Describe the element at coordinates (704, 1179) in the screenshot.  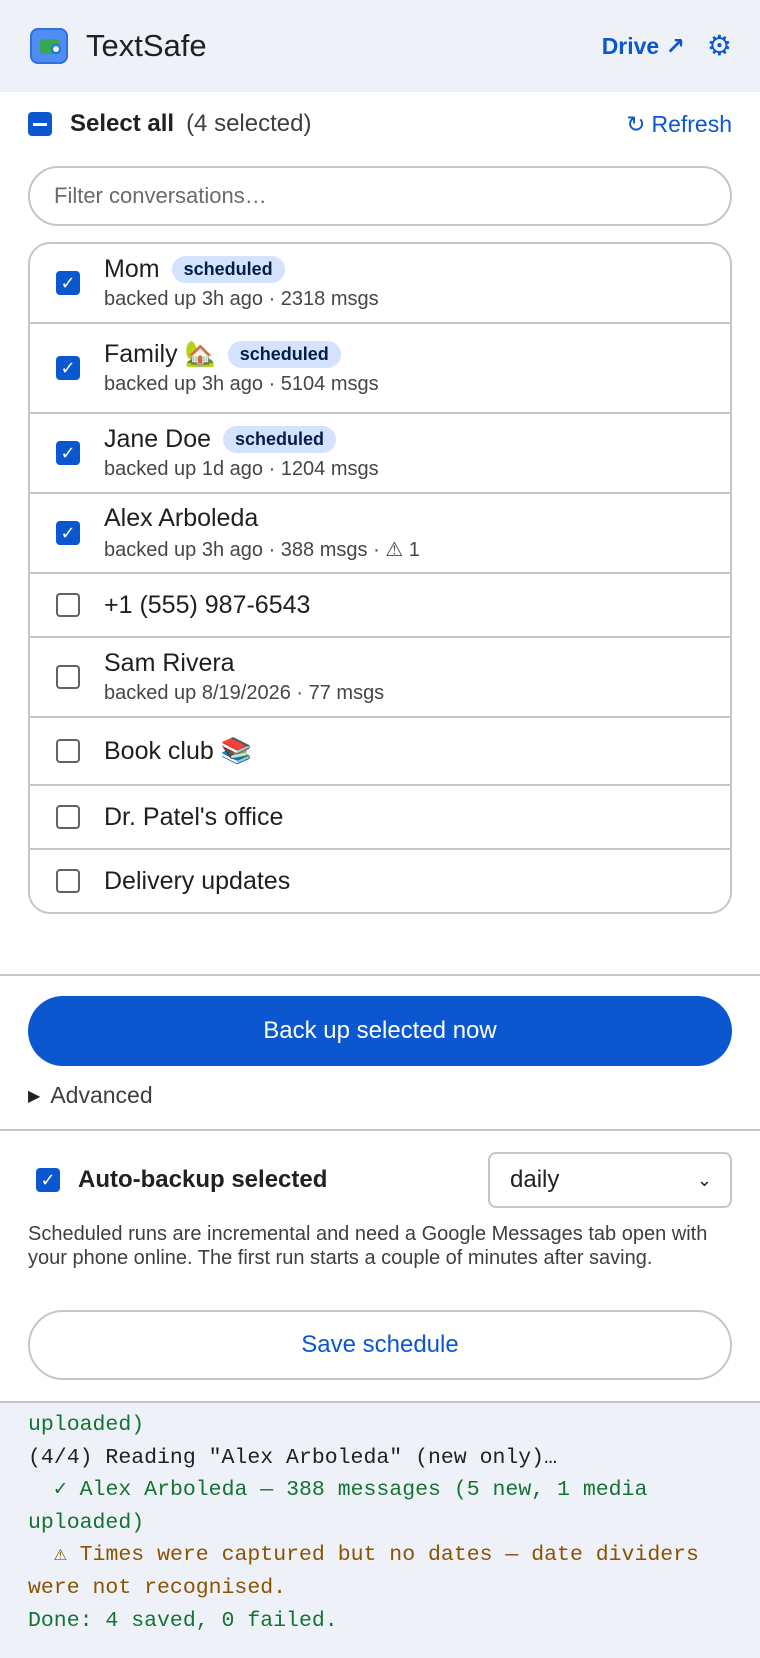
I see `chevron-down-icon: ⌄` at that location.